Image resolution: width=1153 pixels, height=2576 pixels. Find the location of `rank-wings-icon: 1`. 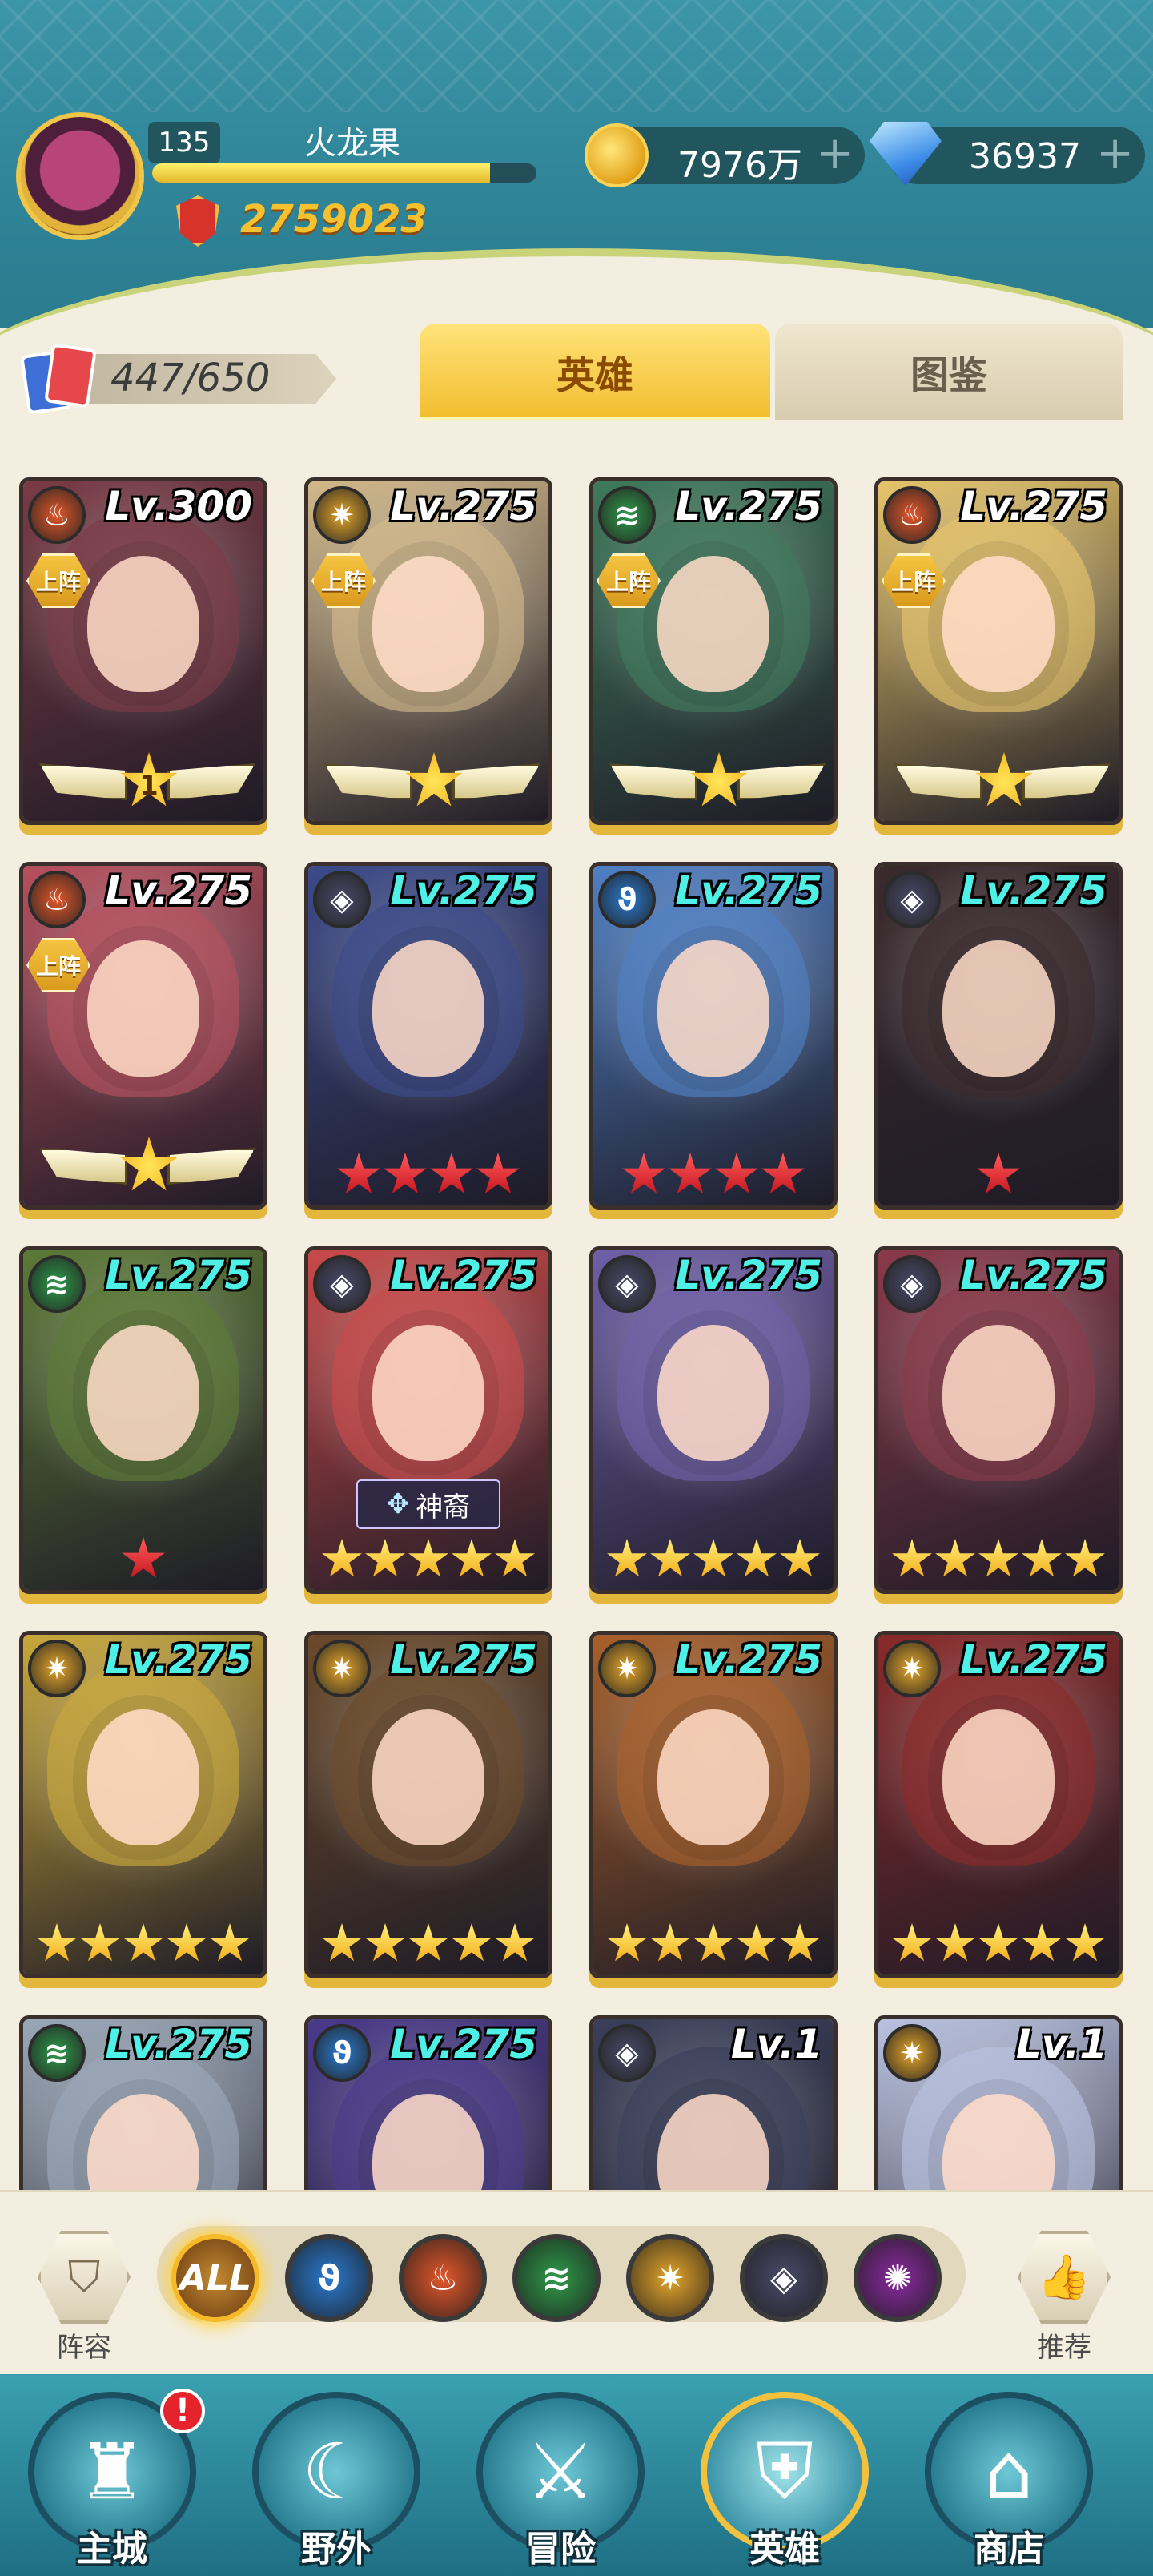

rank-wings-icon: 1 is located at coordinates (147, 779).